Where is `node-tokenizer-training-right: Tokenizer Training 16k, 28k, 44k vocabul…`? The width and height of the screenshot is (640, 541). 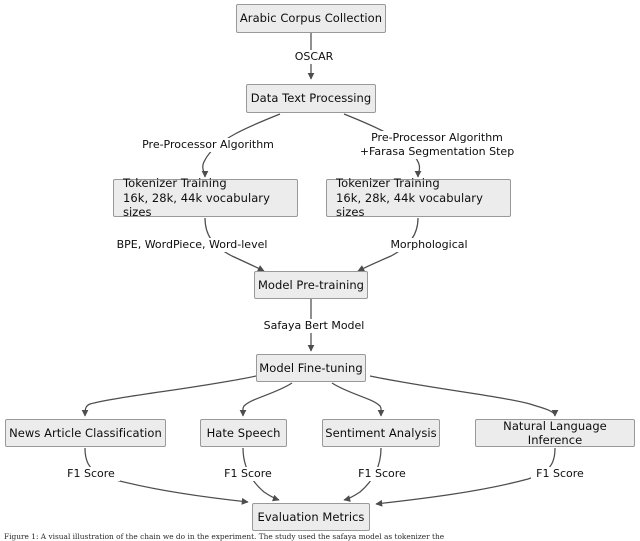
node-tokenizer-training-right: Tokenizer Training 16k, 28k, 44k vocabul… is located at coordinates (418, 198).